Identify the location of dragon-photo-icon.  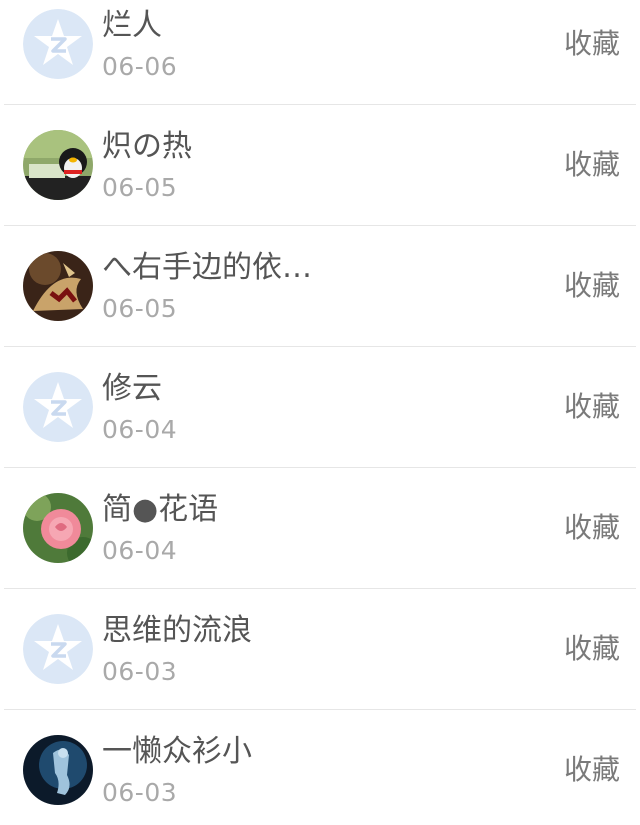
(58, 286).